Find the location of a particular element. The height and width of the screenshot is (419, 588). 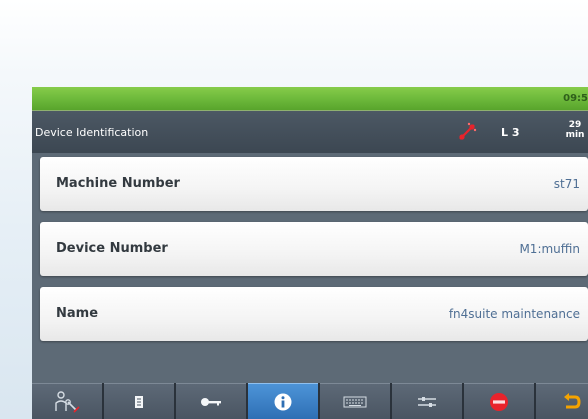

tab-keyboard is located at coordinates (355, 401).